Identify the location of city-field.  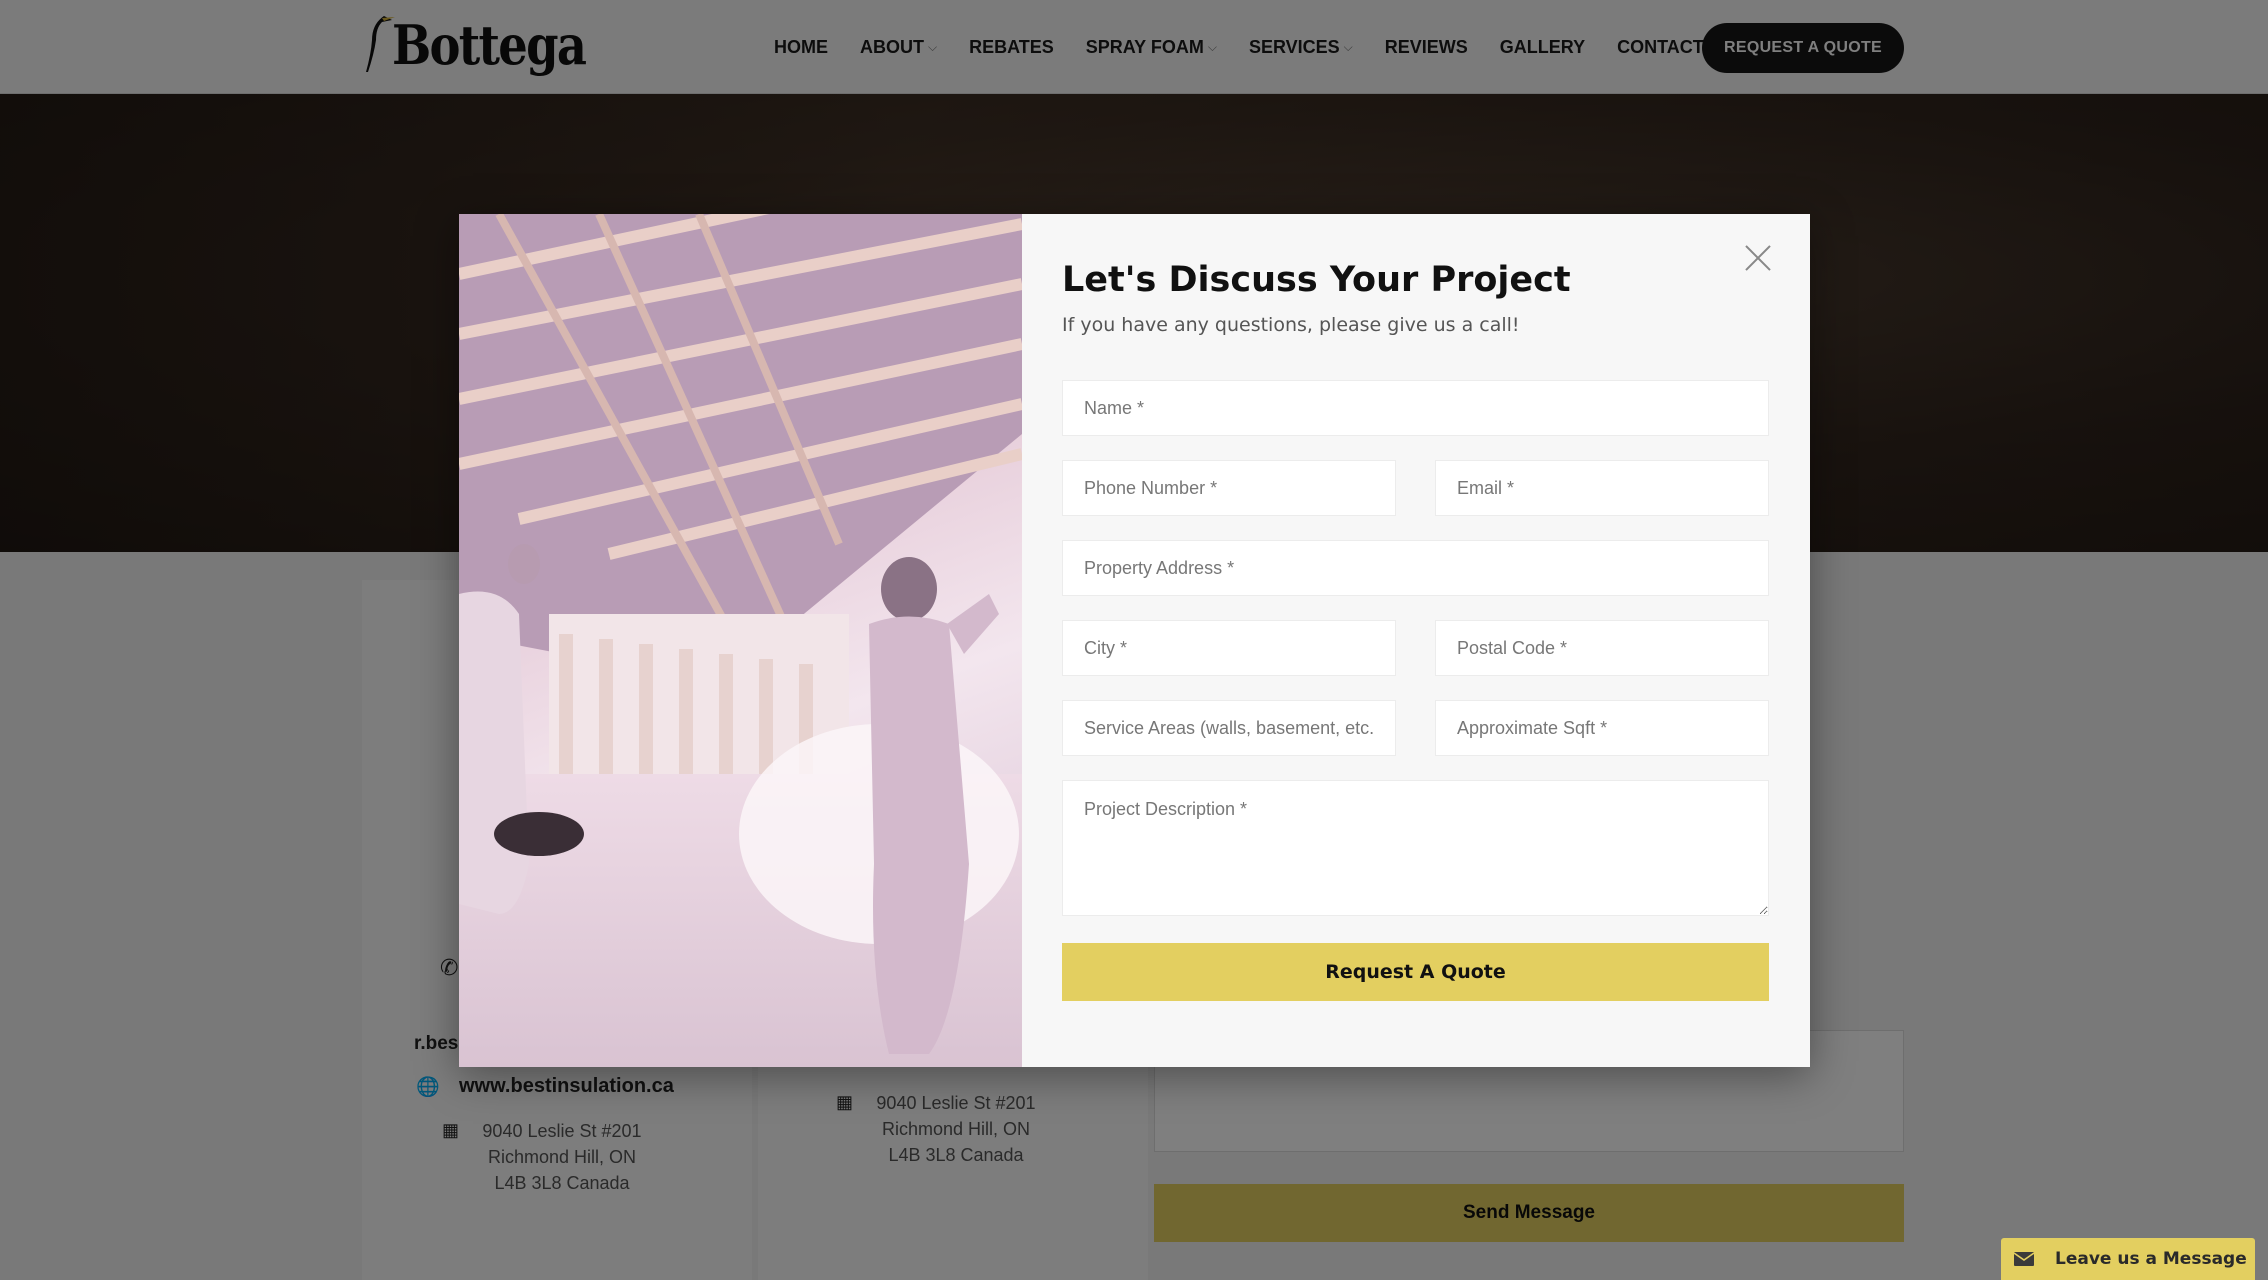
(1229, 648).